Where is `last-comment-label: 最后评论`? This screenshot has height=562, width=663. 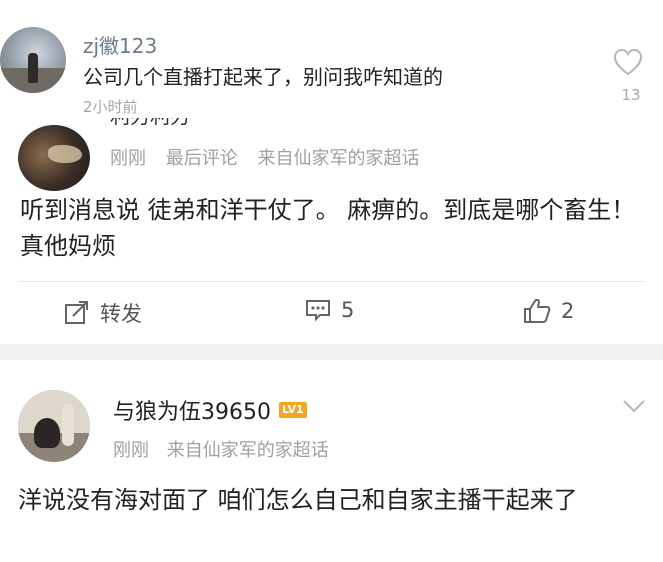
last-comment-label: 最后评论 is located at coordinates (201, 158).